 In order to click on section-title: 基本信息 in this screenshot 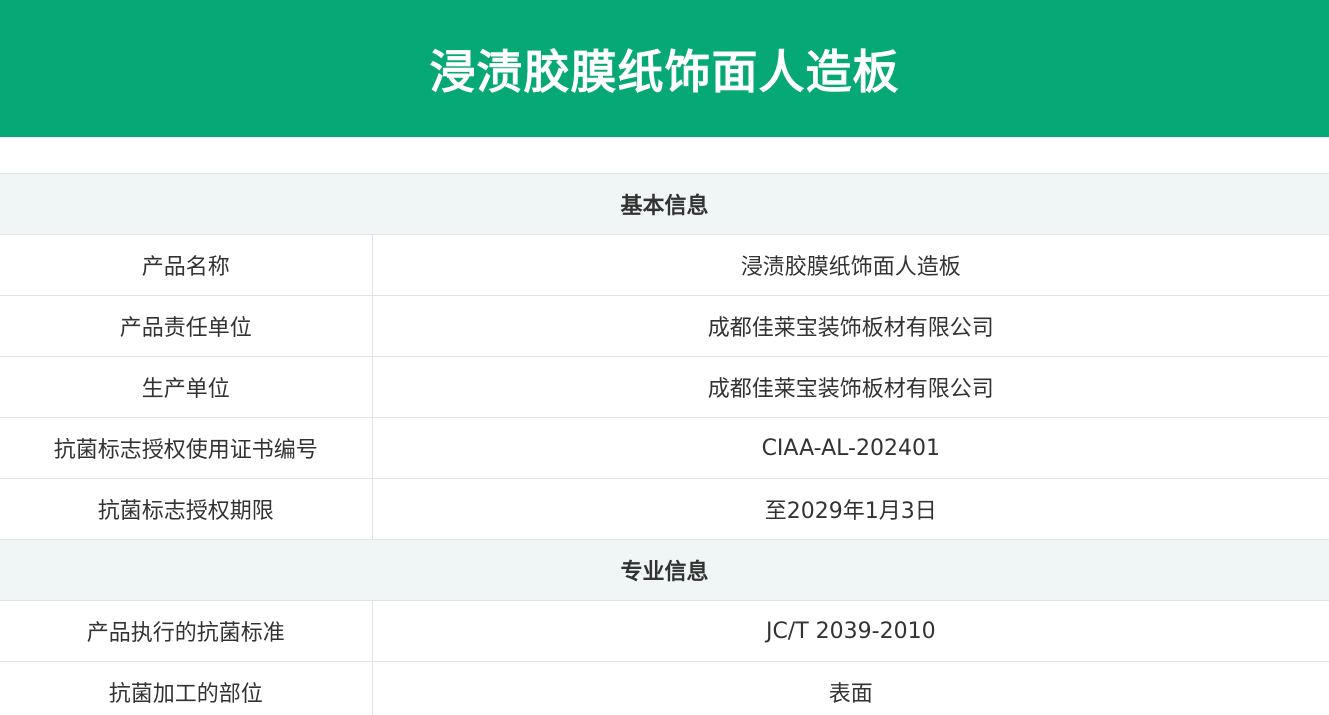, I will do `click(664, 204)`.